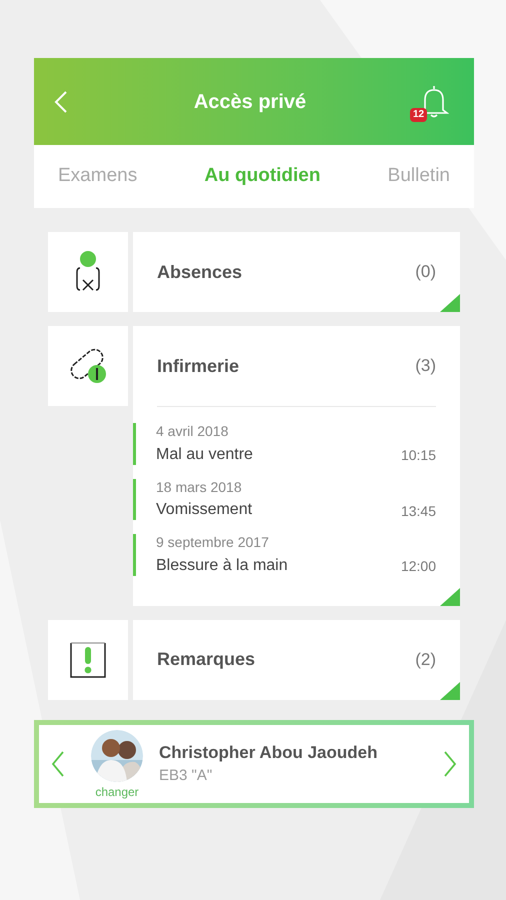 Image resolution: width=506 pixels, height=900 pixels. I want to click on section-count: (2), so click(425, 659).